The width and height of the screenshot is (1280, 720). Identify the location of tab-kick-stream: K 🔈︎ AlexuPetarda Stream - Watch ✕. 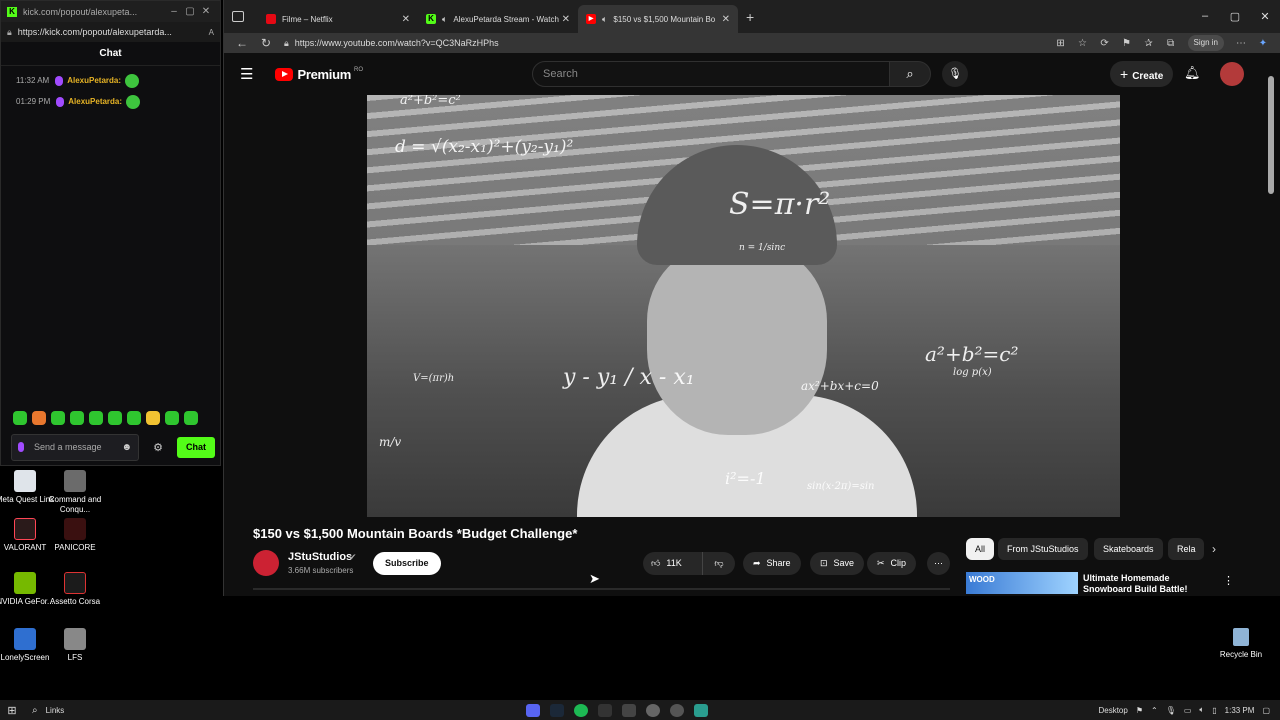
(498, 19).